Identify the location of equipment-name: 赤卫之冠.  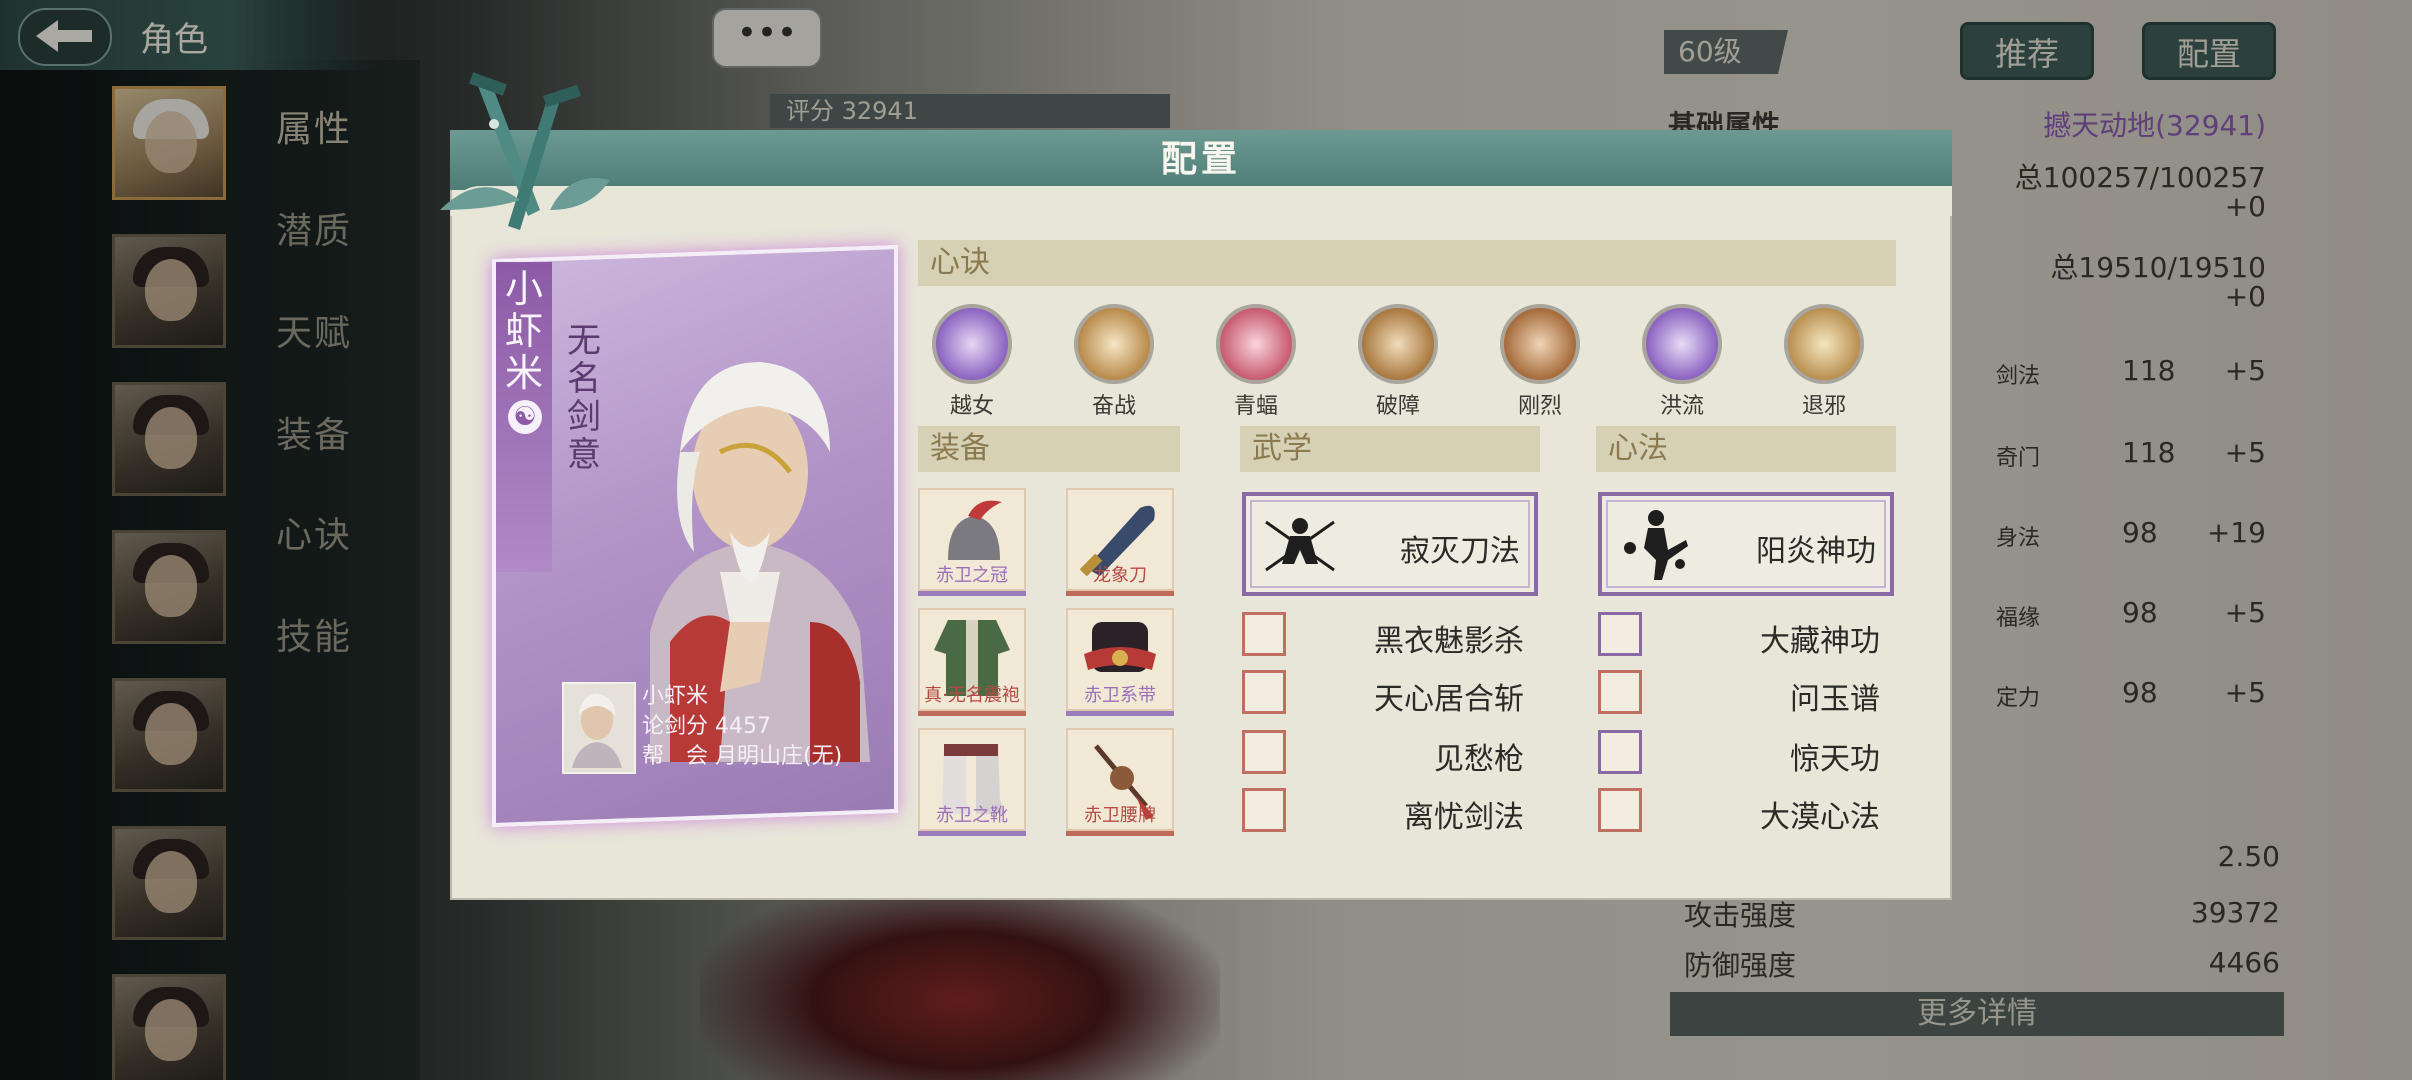
(972, 575).